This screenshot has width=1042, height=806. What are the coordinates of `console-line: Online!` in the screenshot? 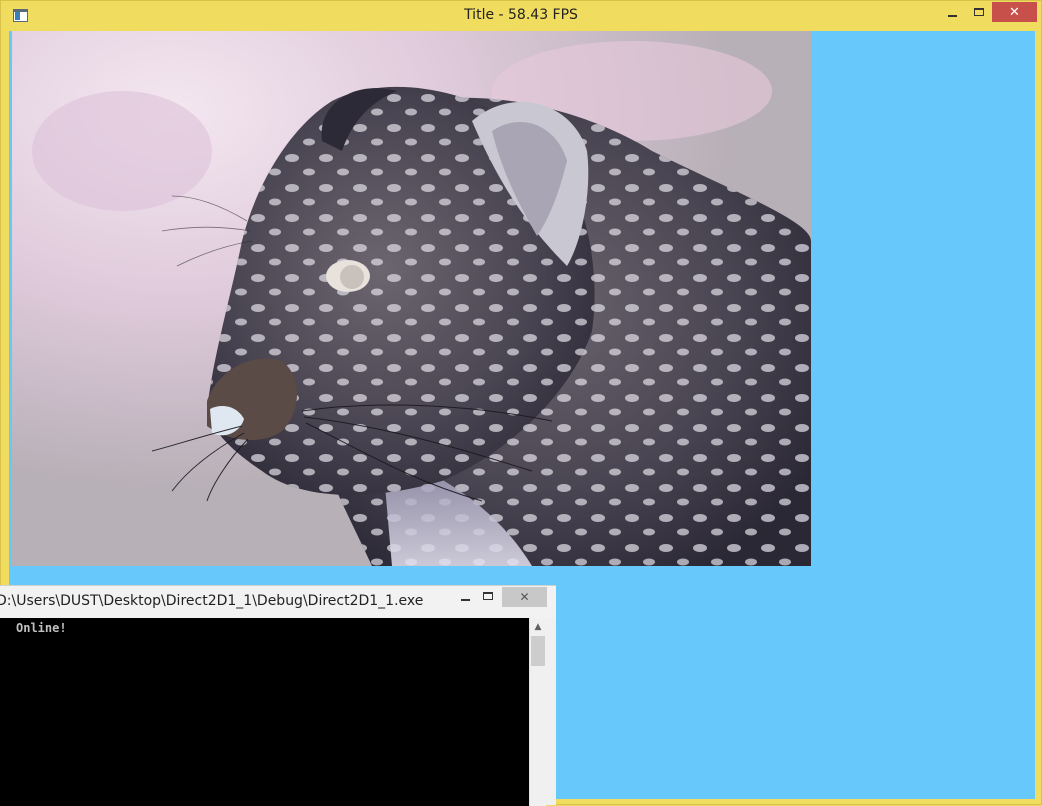 It's located at (41, 628).